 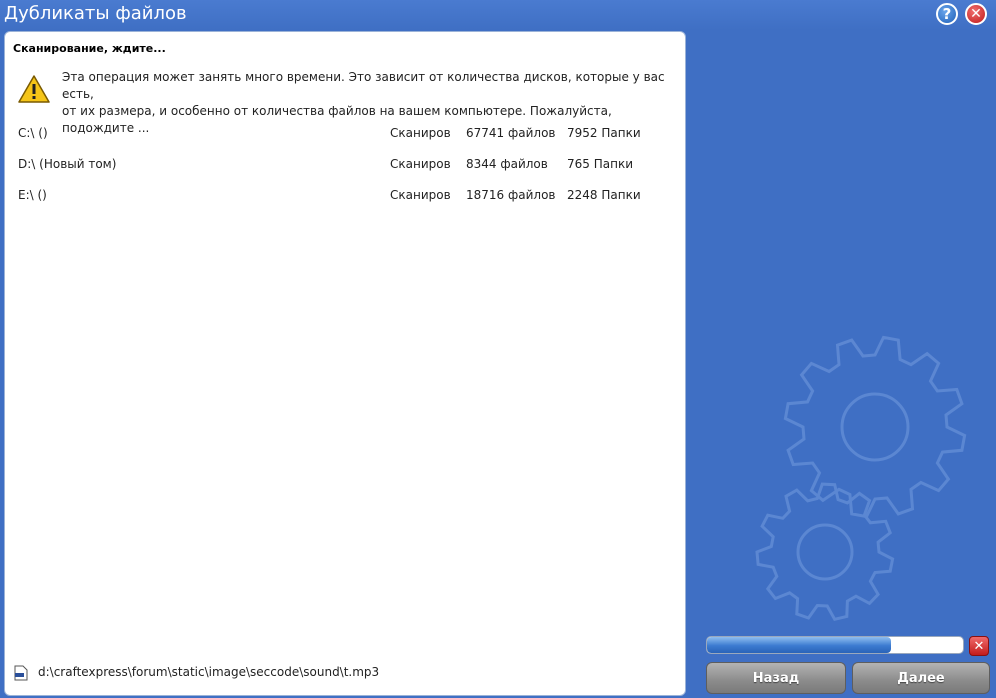 I want to click on drive-files-count: 8344 файлов, so click(x=507, y=164).